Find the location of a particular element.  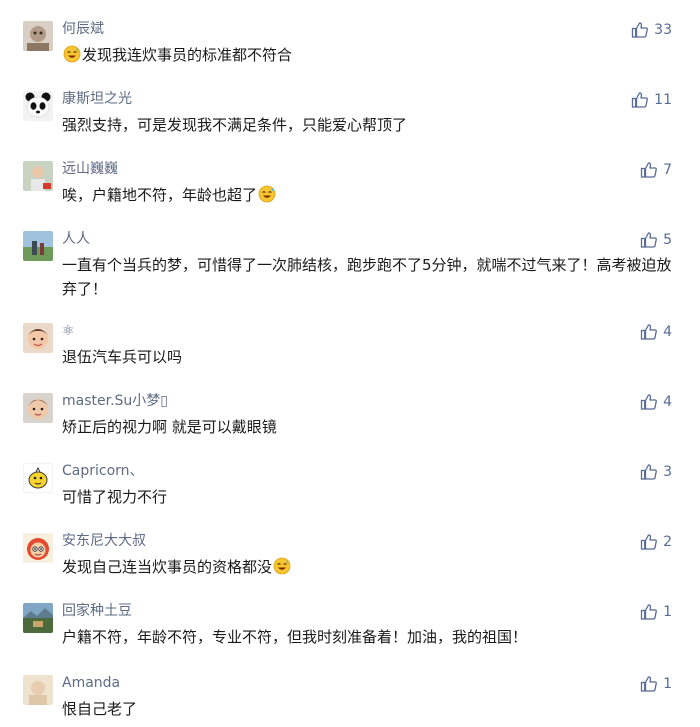

like-count: 7 is located at coordinates (667, 170).